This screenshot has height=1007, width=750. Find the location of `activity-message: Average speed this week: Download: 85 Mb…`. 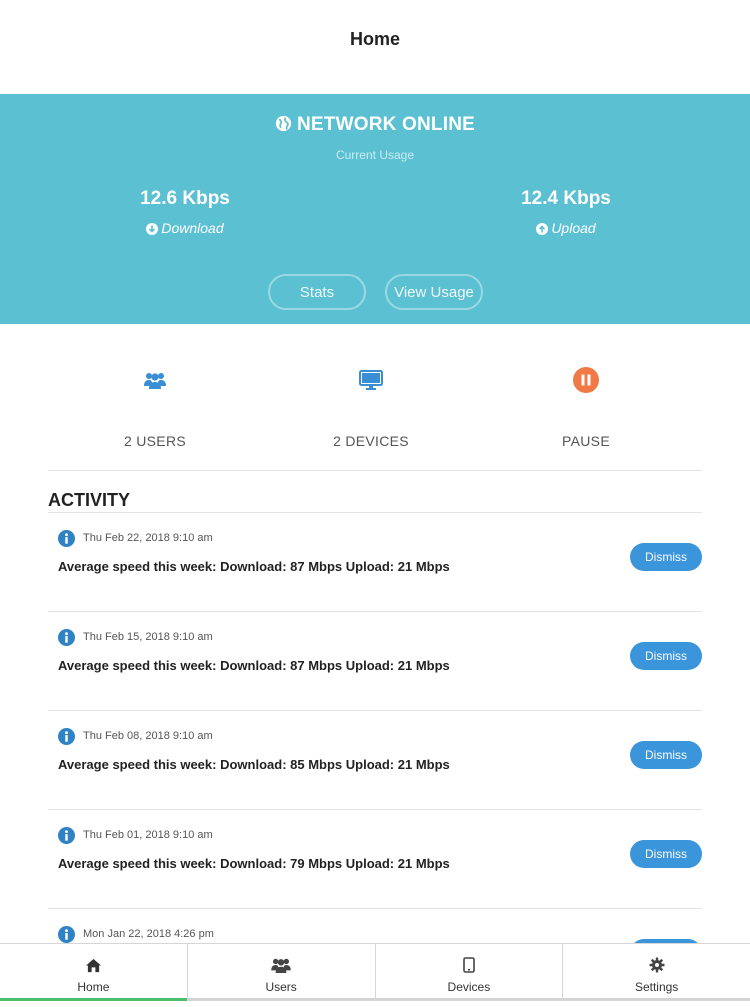

activity-message: Average speed this week: Download: 85 Mb… is located at coordinates (254, 764).